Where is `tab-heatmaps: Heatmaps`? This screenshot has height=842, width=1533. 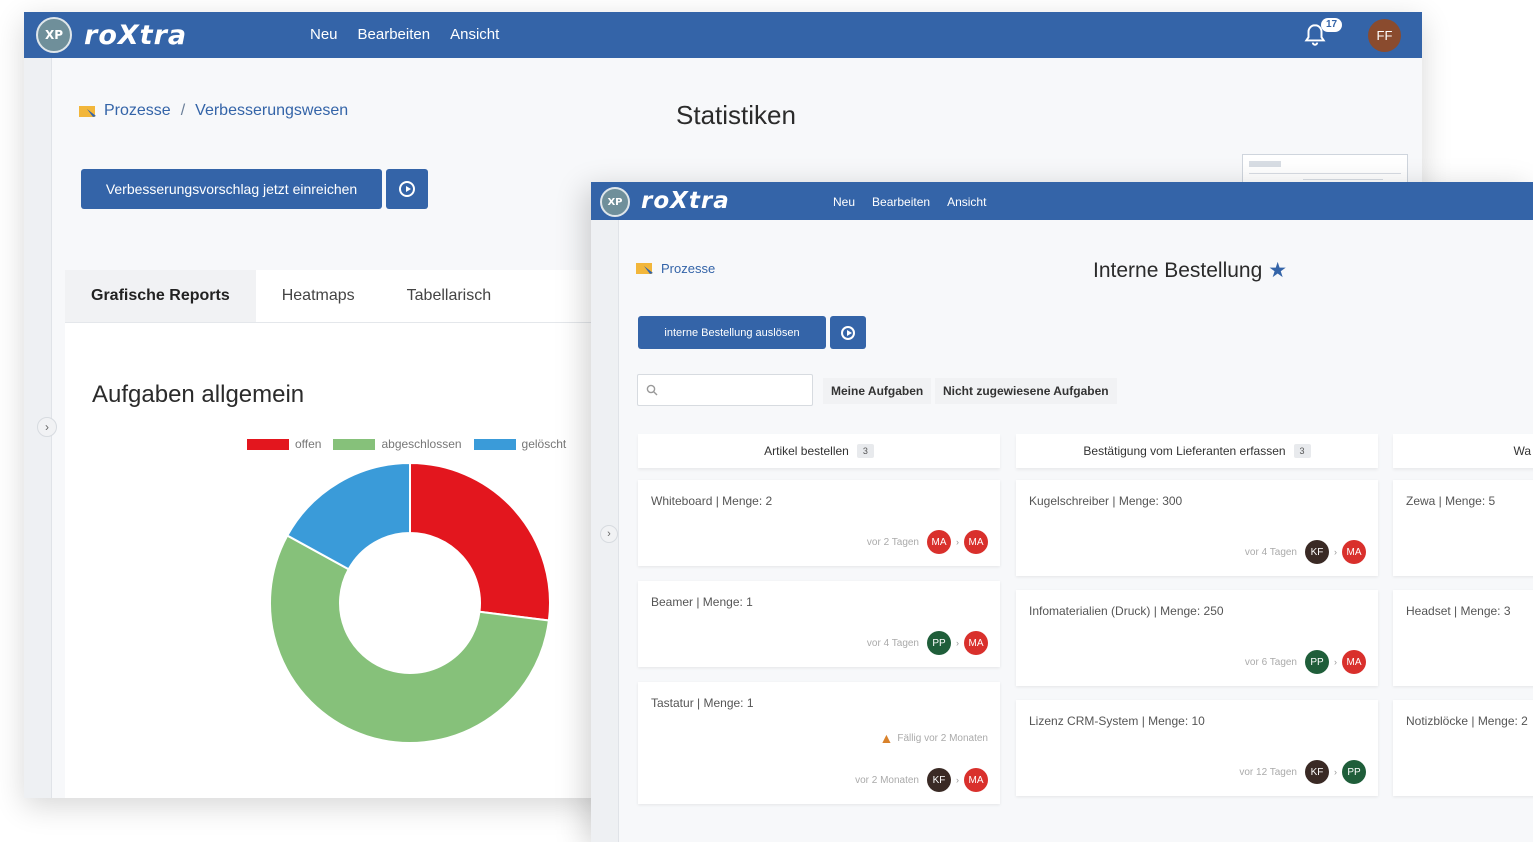 tab-heatmaps: Heatmaps is located at coordinates (318, 296).